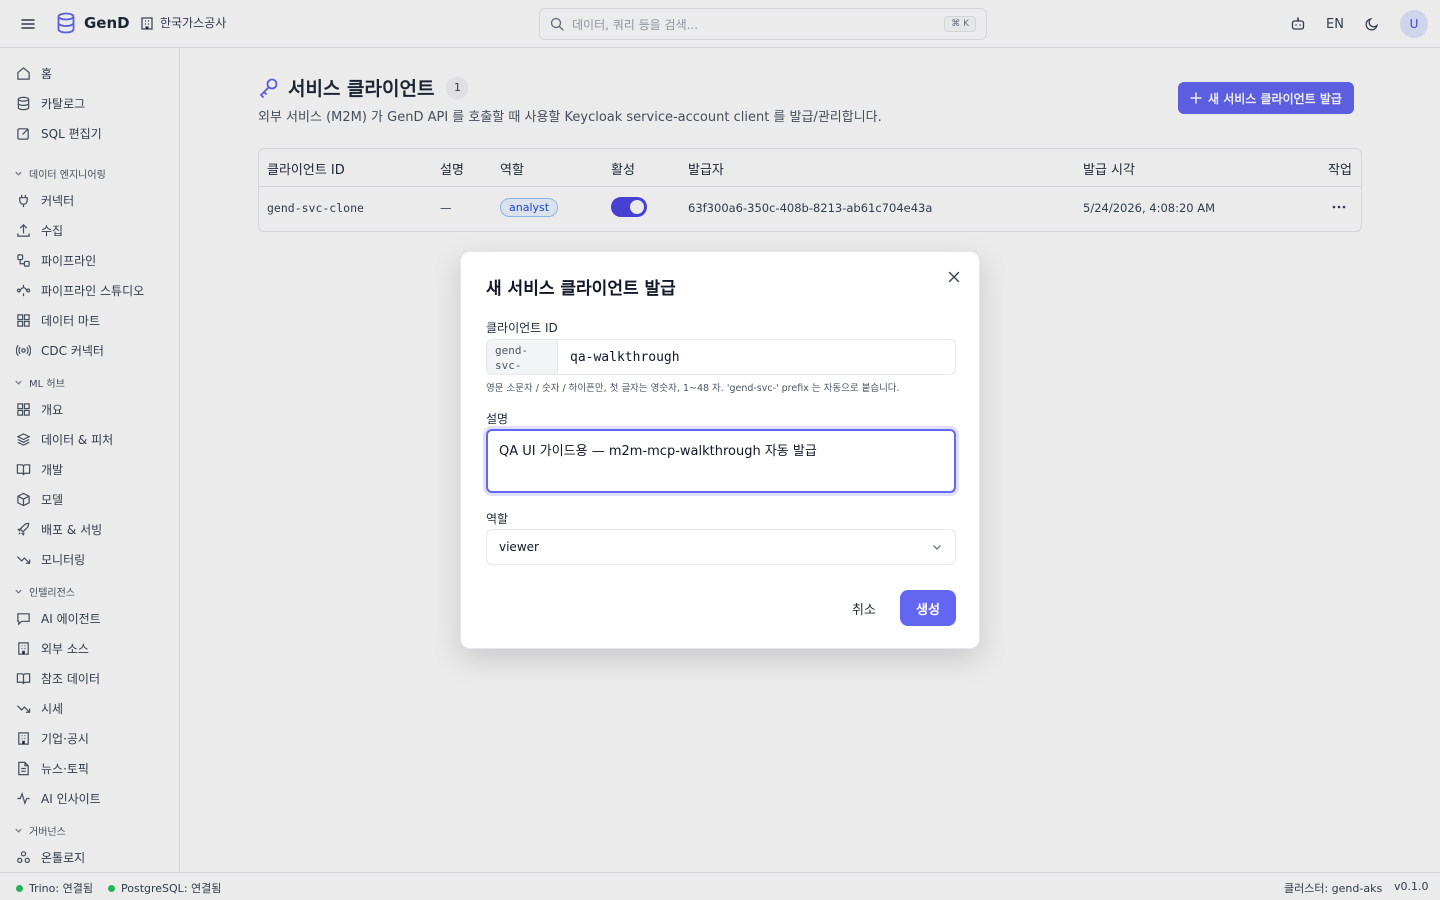 Image resolution: width=1440 pixels, height=900 pixels. What do you see at coordinates (581, 289) in the screenshot?
I see `dialog-title: 새 서비스 클라이언트 발급` at bounding box center [581, 289].